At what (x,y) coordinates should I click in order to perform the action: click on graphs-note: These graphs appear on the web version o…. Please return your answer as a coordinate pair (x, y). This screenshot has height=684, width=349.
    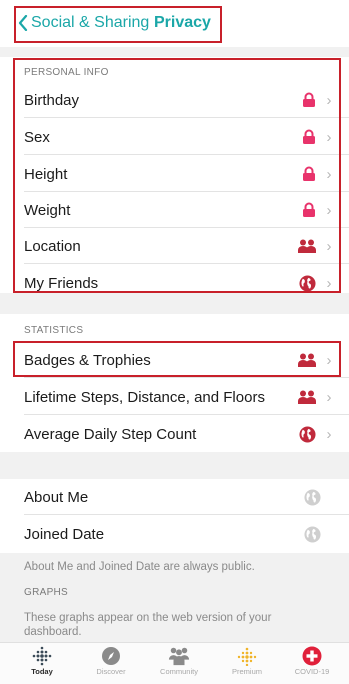
    Looking at the image, I should click on (148, 625).